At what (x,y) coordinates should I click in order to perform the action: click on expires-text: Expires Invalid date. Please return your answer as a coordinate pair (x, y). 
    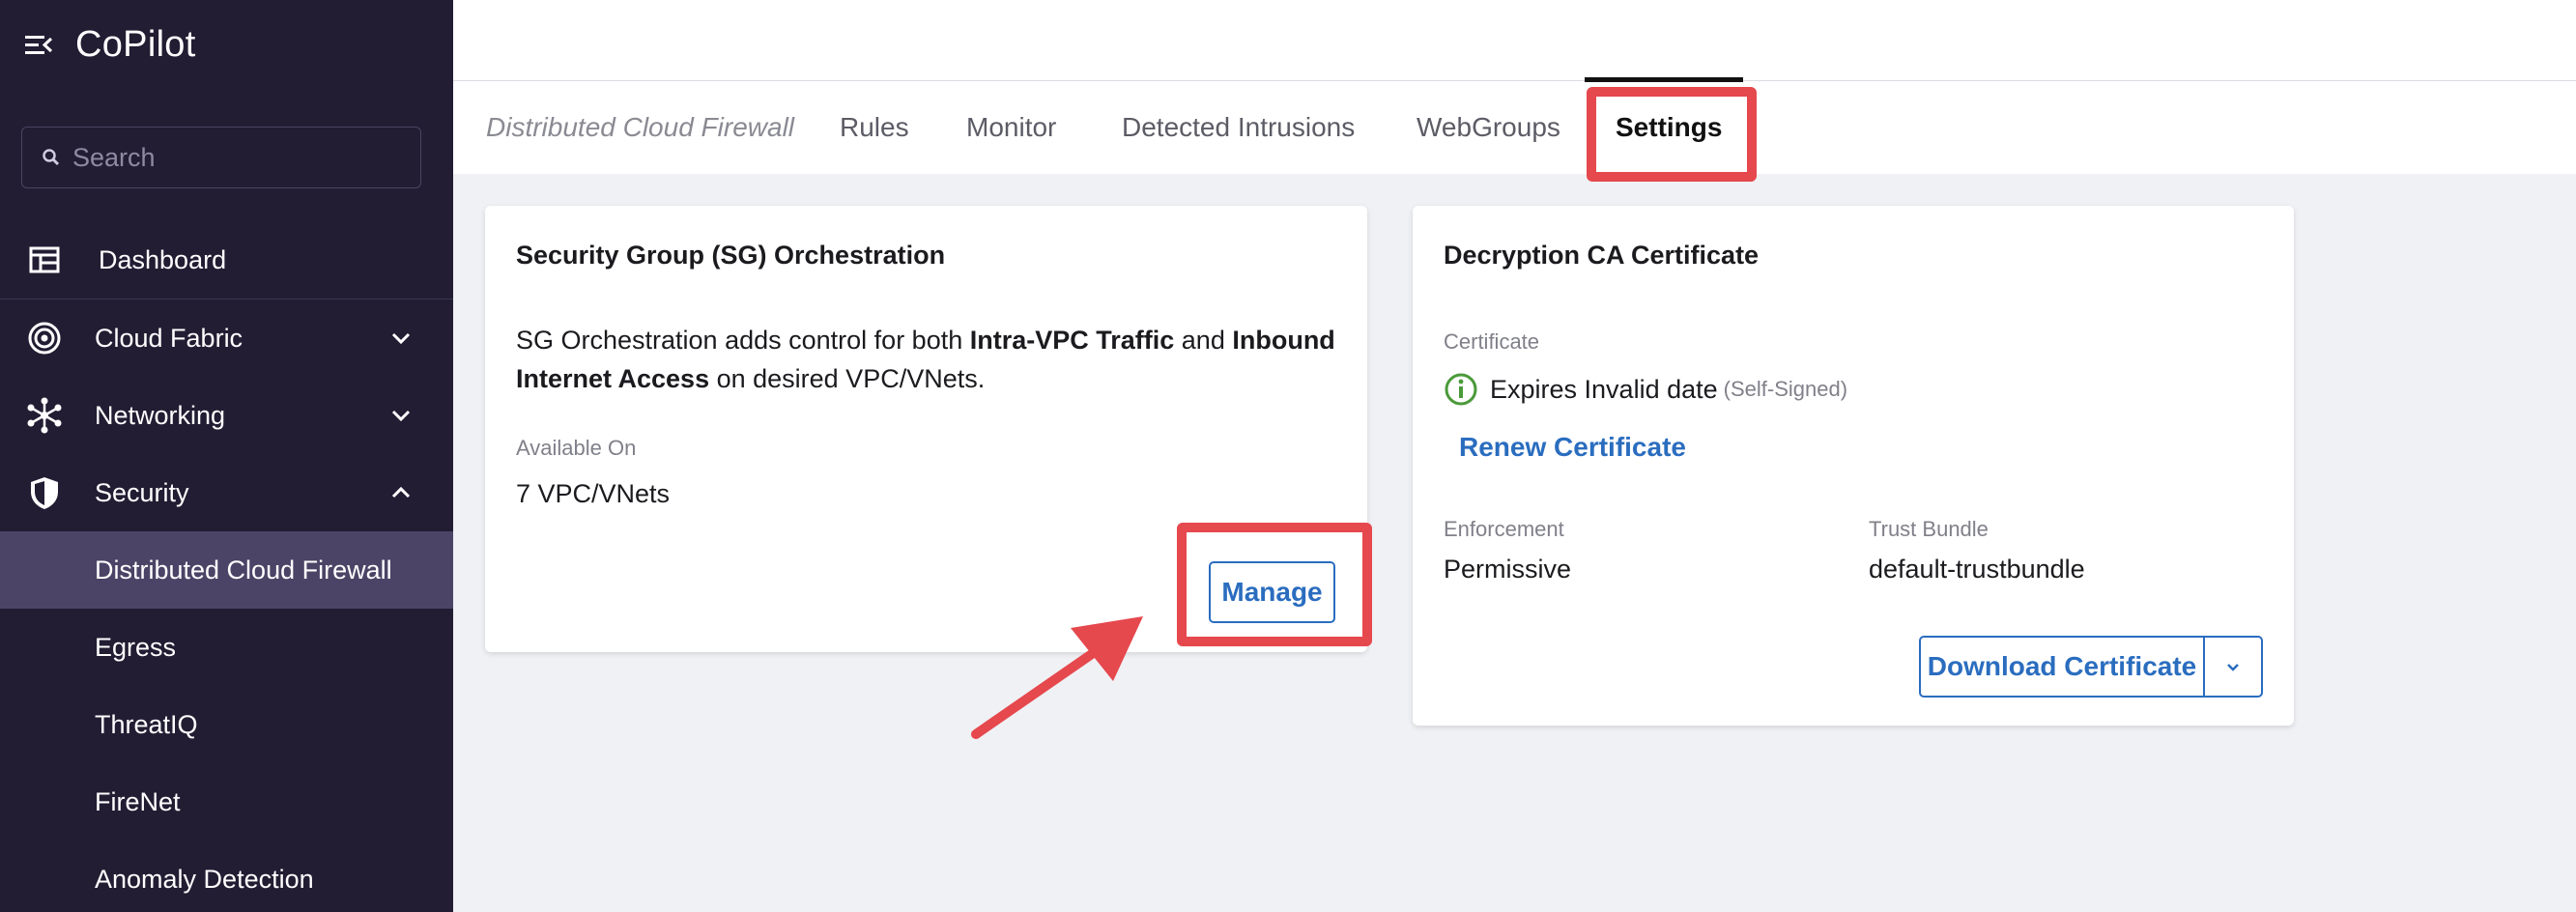
    Looking at the image, I should click on (1604, 389).